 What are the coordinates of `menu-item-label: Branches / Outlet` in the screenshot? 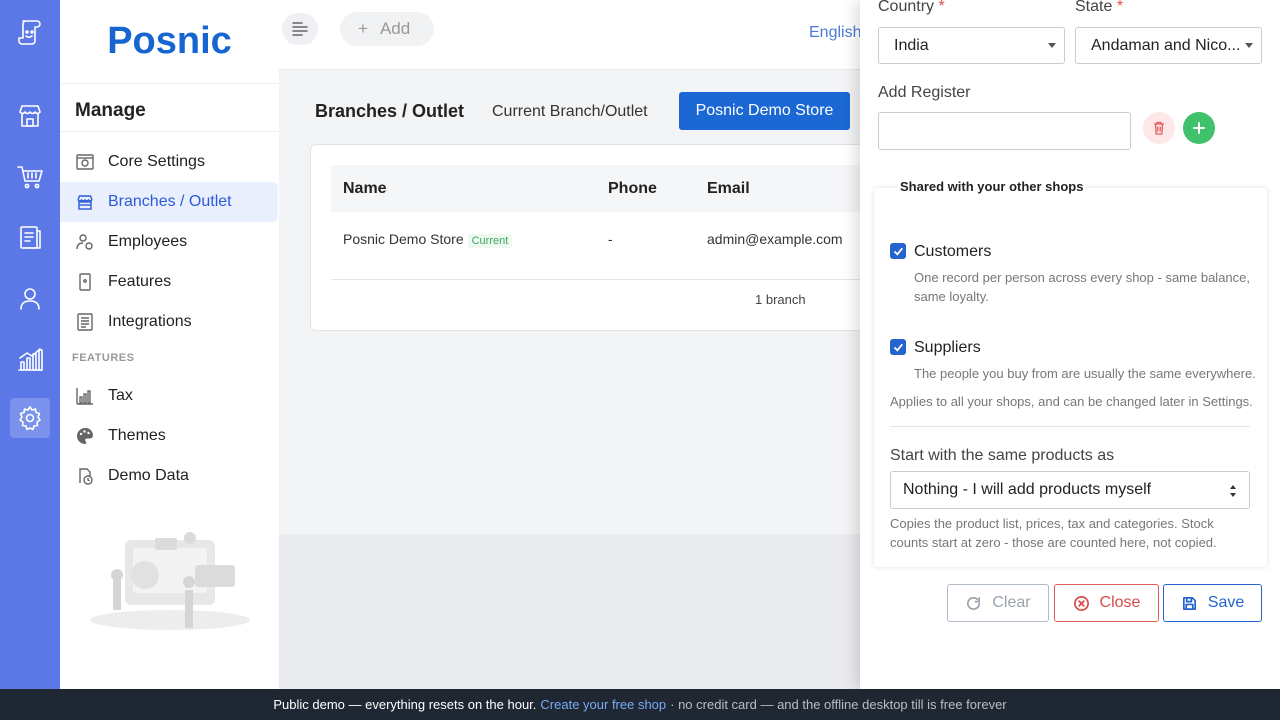 It's located at (170, 201).